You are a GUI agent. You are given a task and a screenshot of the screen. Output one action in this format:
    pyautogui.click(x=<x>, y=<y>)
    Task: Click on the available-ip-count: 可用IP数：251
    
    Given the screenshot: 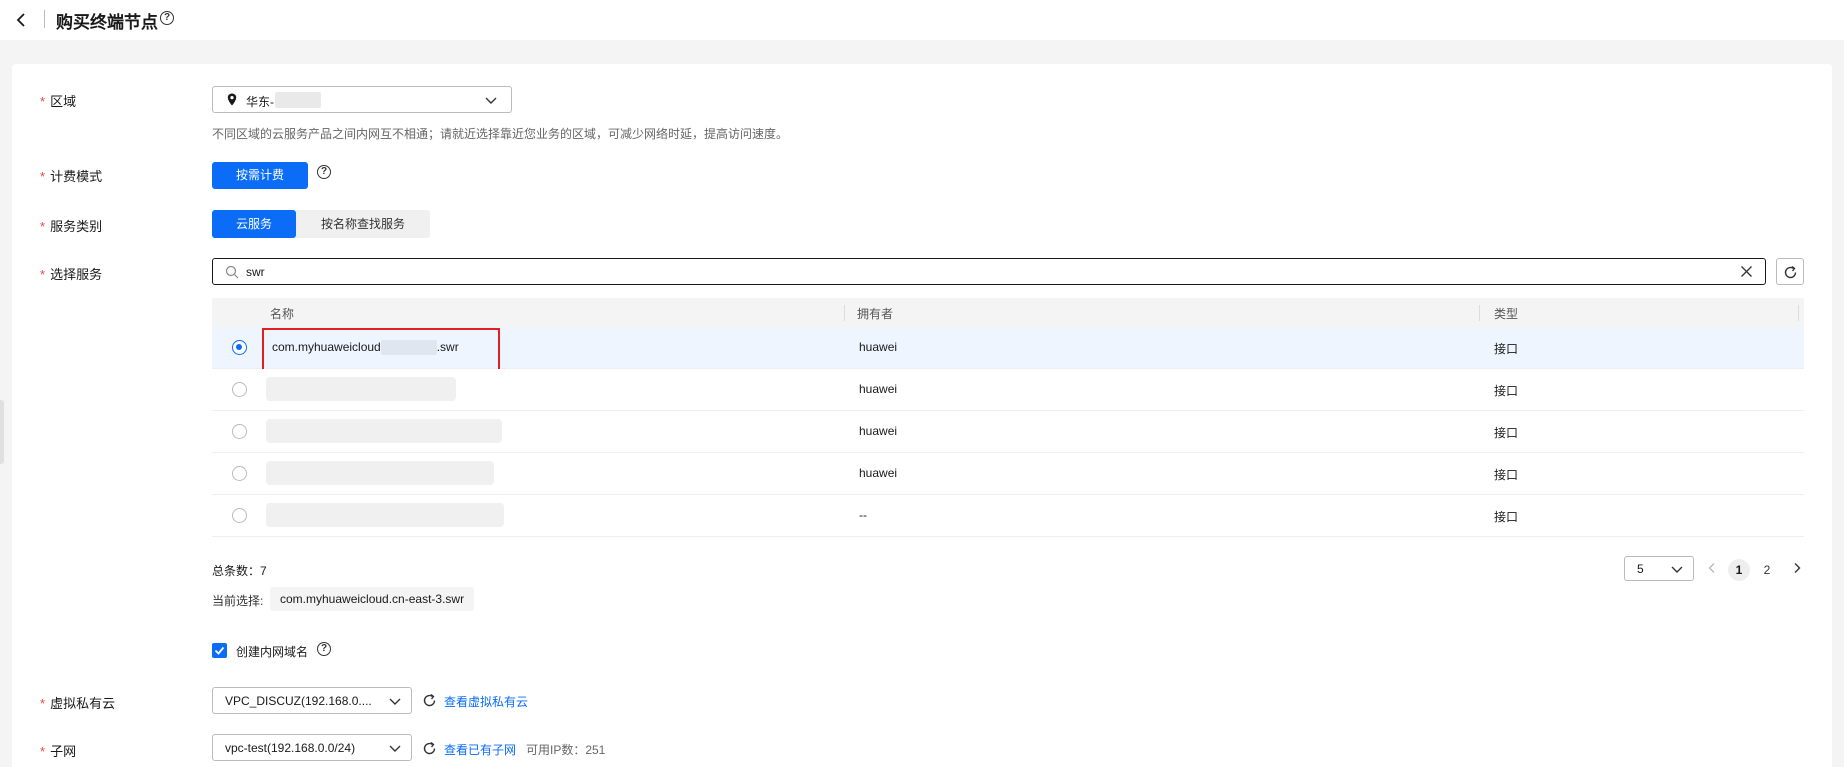 What is the action you would take?
    pyautogui.click(x=566, y=750)
    